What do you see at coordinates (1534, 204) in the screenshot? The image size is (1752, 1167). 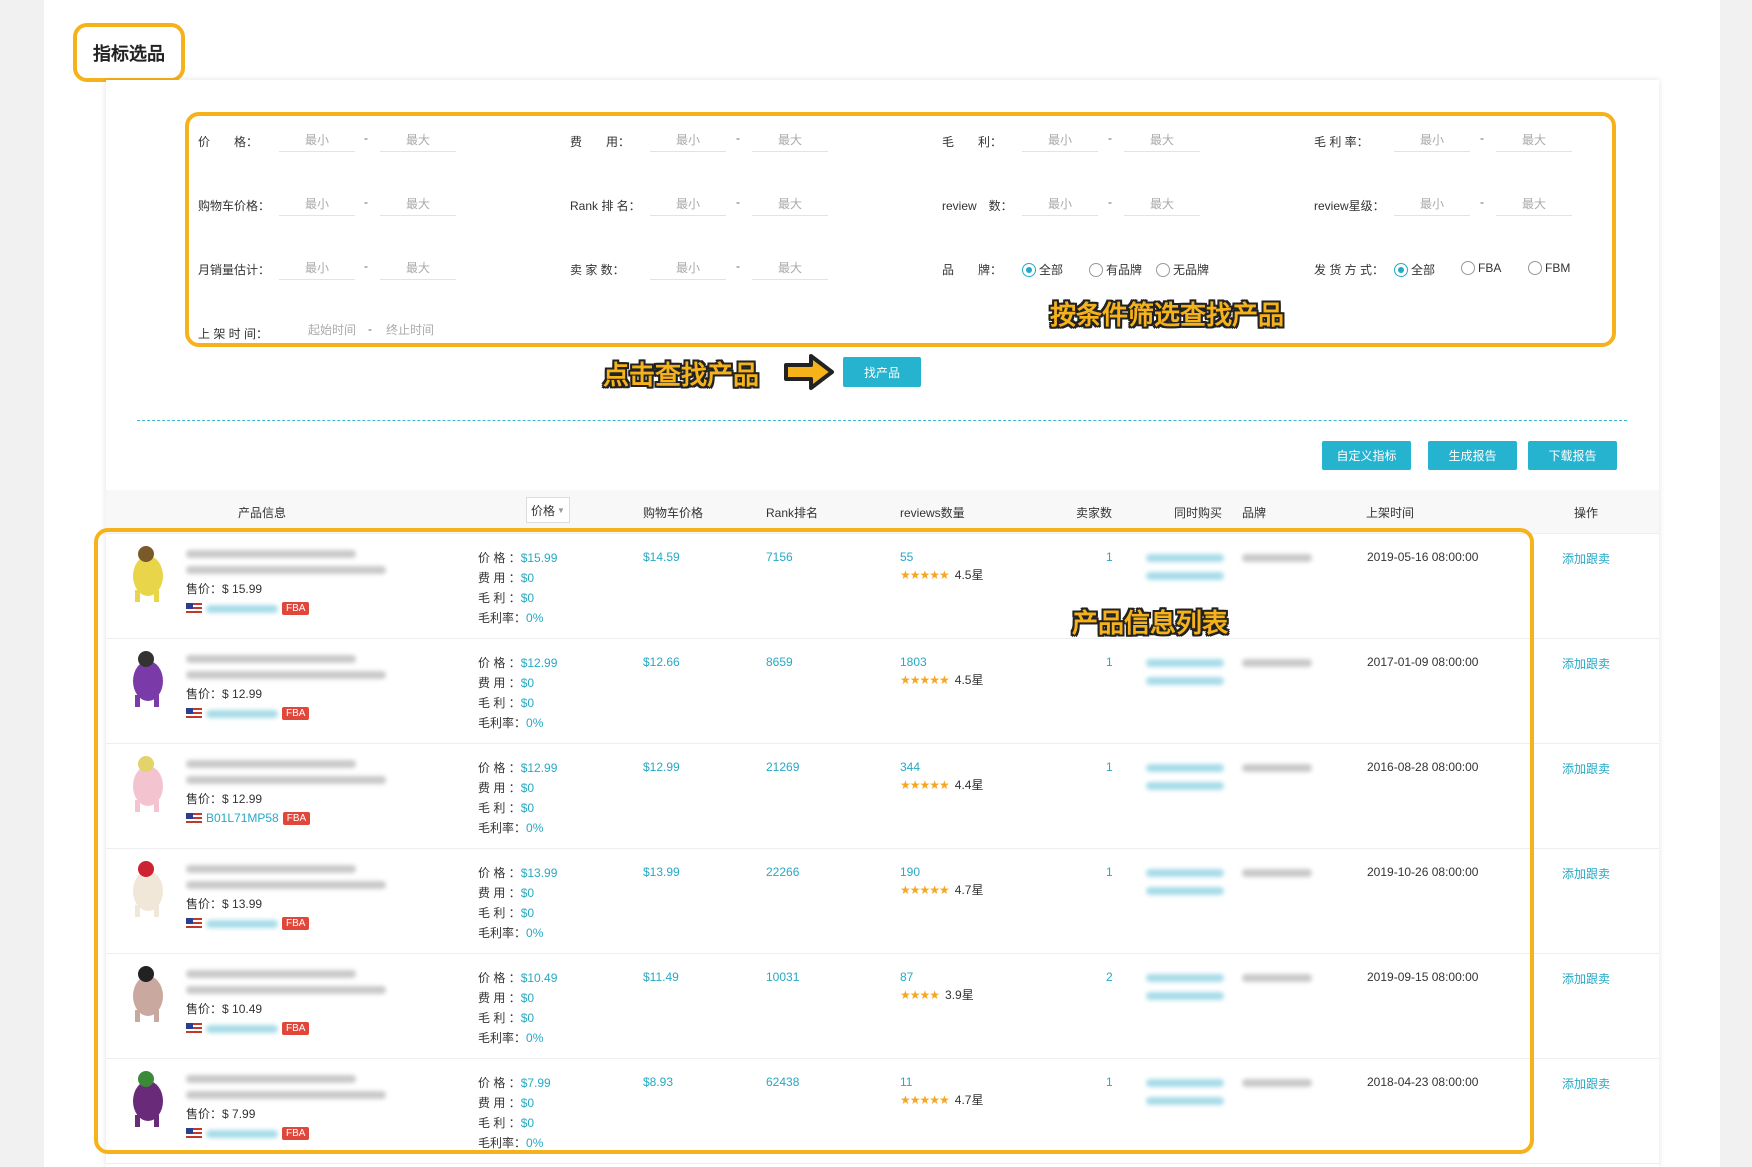 I see `review-rating-max-input` at bounding box center [1534, 204].